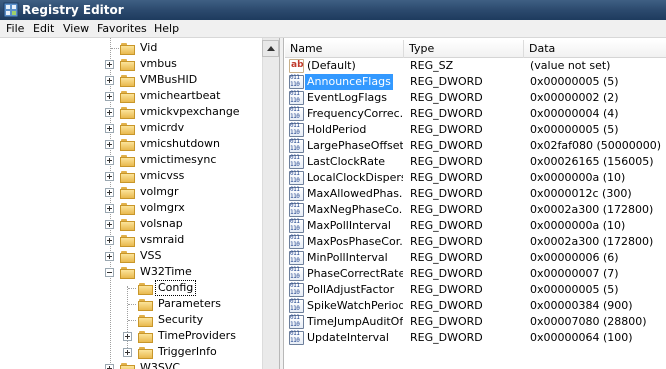  Describe the element at coordinates (355, 145) in the screenshot. I see `value-name: LargePhaseOffset` at that location.